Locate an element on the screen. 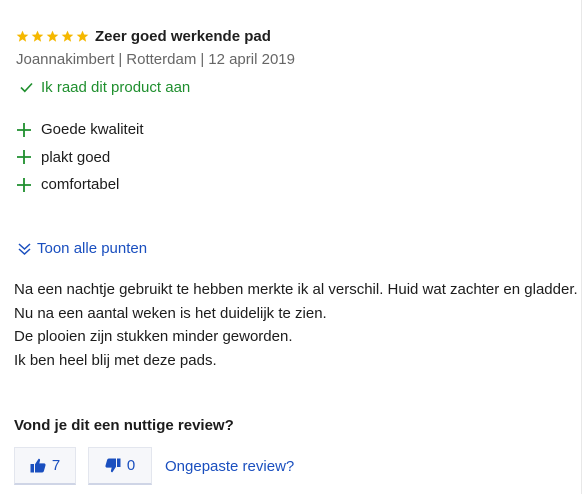  review-meta: Joannakimbert | Rotterdam | 12 april 2019 is located at coordinates (155, 59).